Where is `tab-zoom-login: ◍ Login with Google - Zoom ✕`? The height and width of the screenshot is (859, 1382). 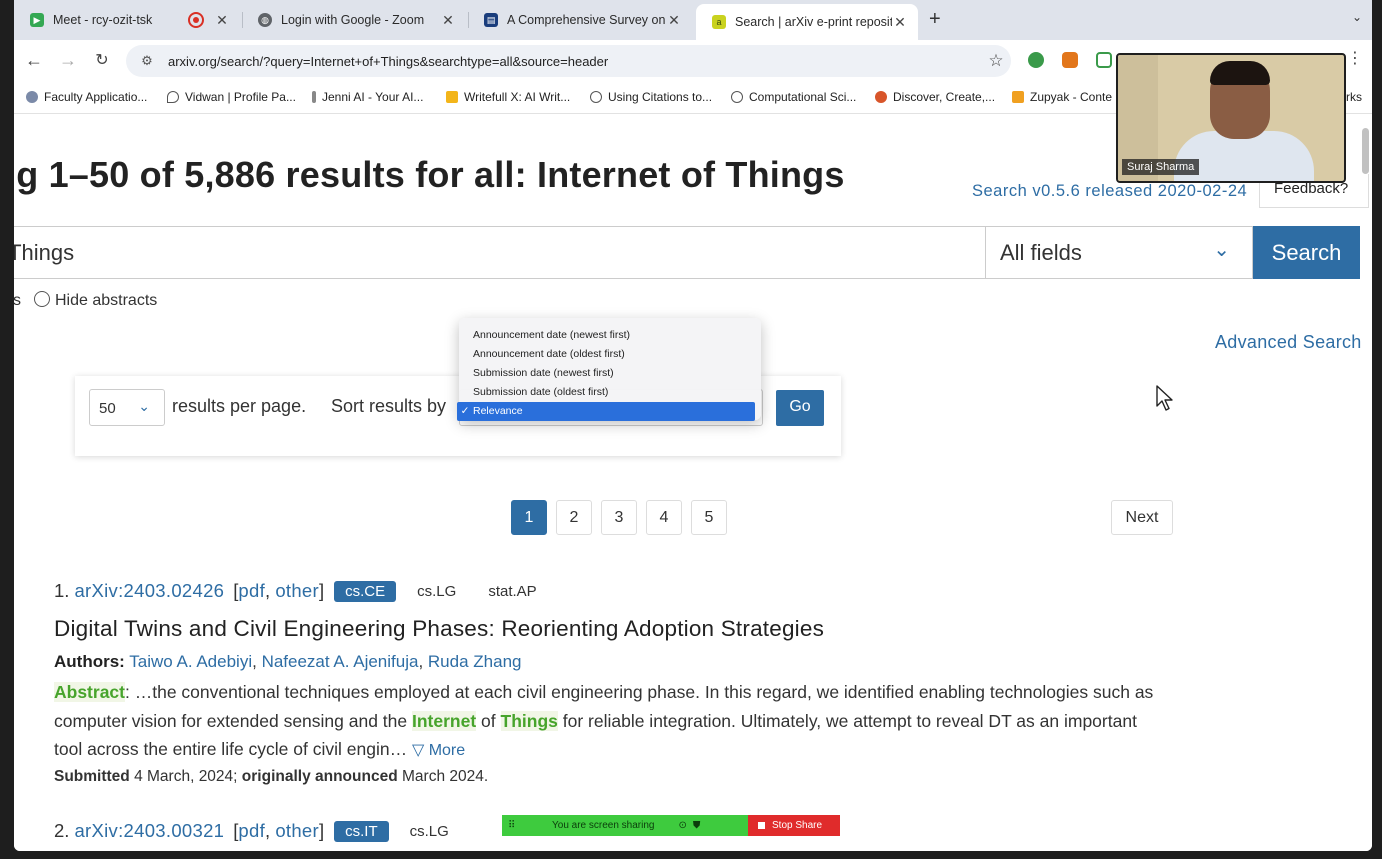
tab-zoom-login: ◍ Login with Google - Zoom ✕ is located at coordinates (354, 20).